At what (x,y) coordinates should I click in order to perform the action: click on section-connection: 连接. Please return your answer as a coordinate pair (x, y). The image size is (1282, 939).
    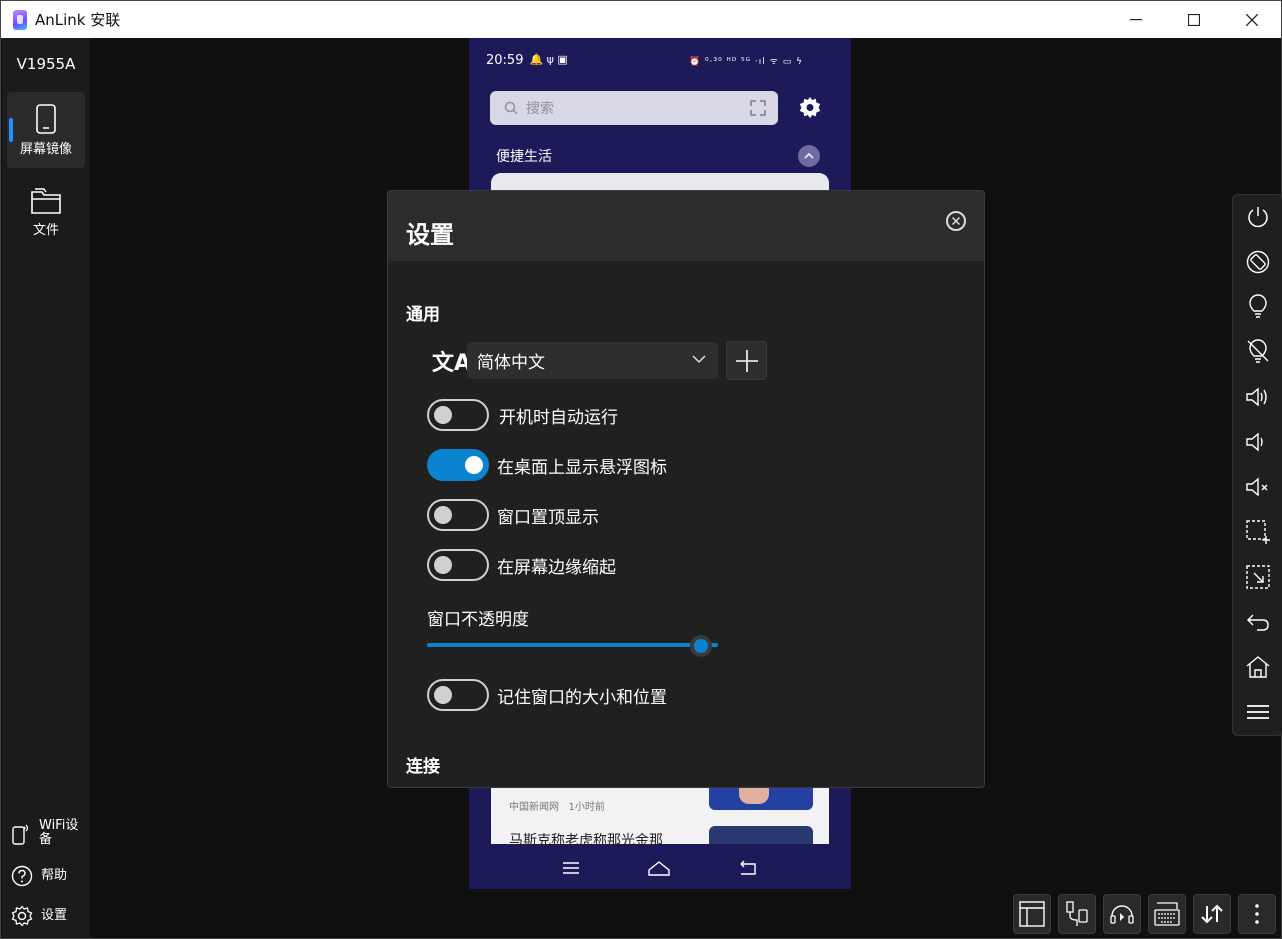
    Looking at the image, I should click on (423, 767).